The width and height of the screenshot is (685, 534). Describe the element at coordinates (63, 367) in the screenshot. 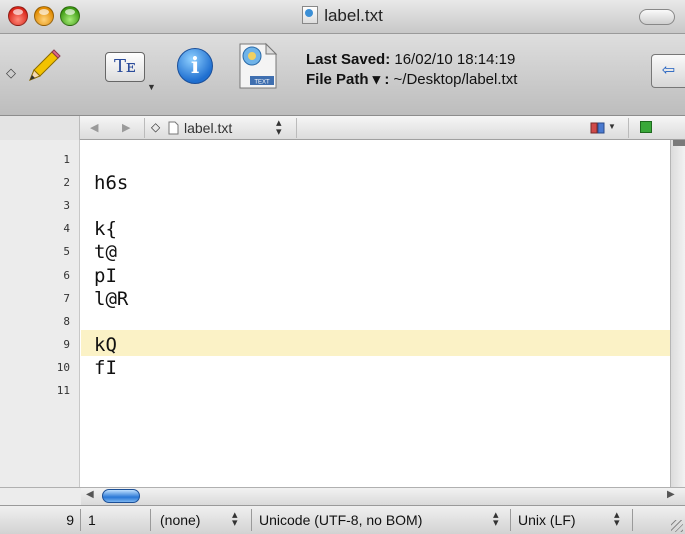

I see `line-number: 10` at that location.